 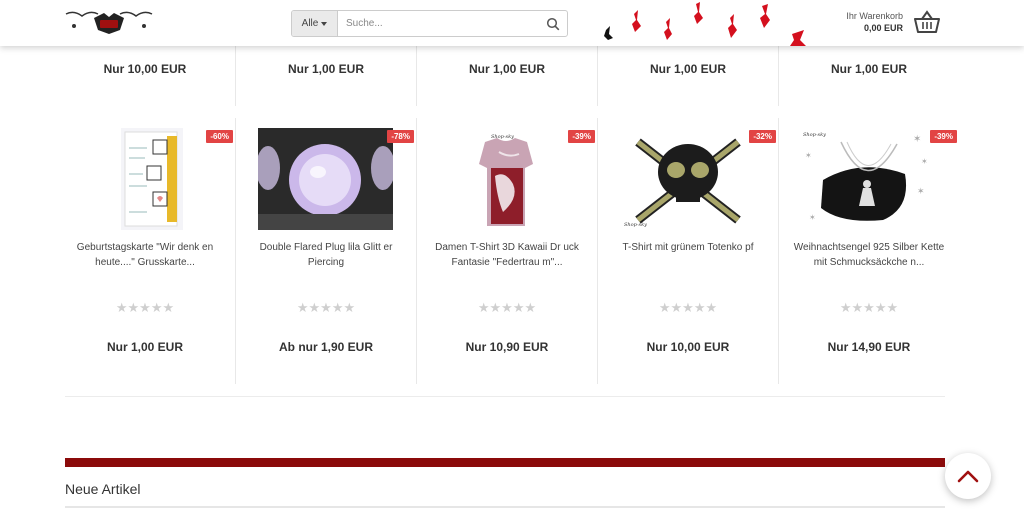 I want to click on site-header: Alle Ihr Warenkorb 0,00 EUR, so click(x=512, y=23).